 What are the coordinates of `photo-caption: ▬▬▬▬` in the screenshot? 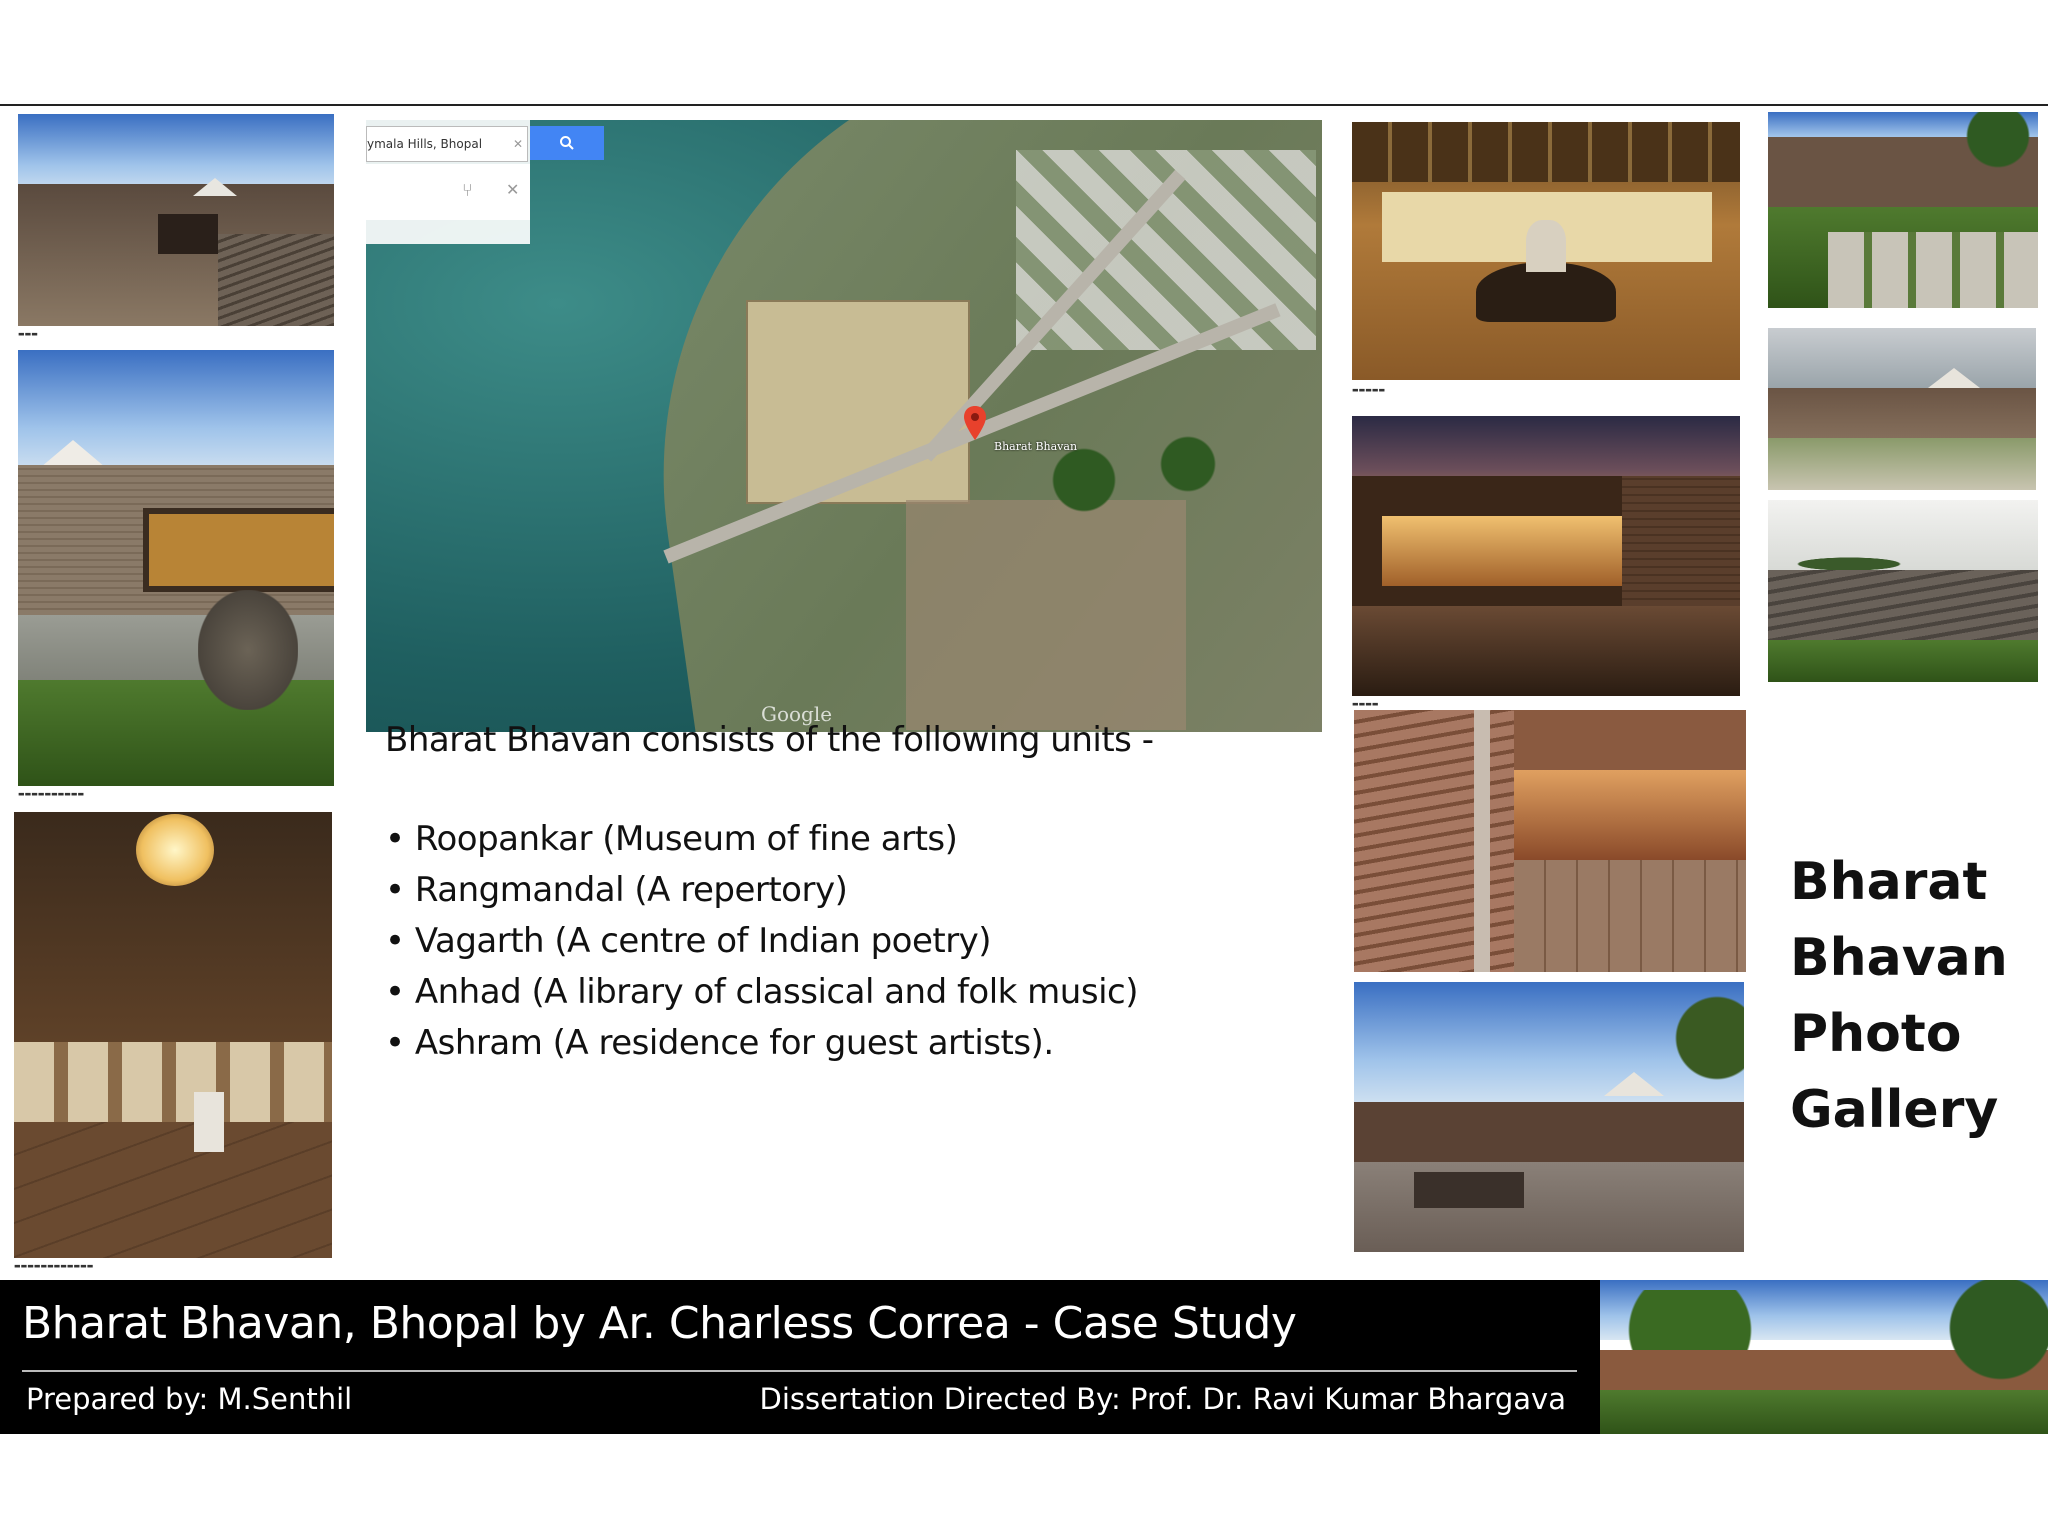 It's located at (1365, 704).